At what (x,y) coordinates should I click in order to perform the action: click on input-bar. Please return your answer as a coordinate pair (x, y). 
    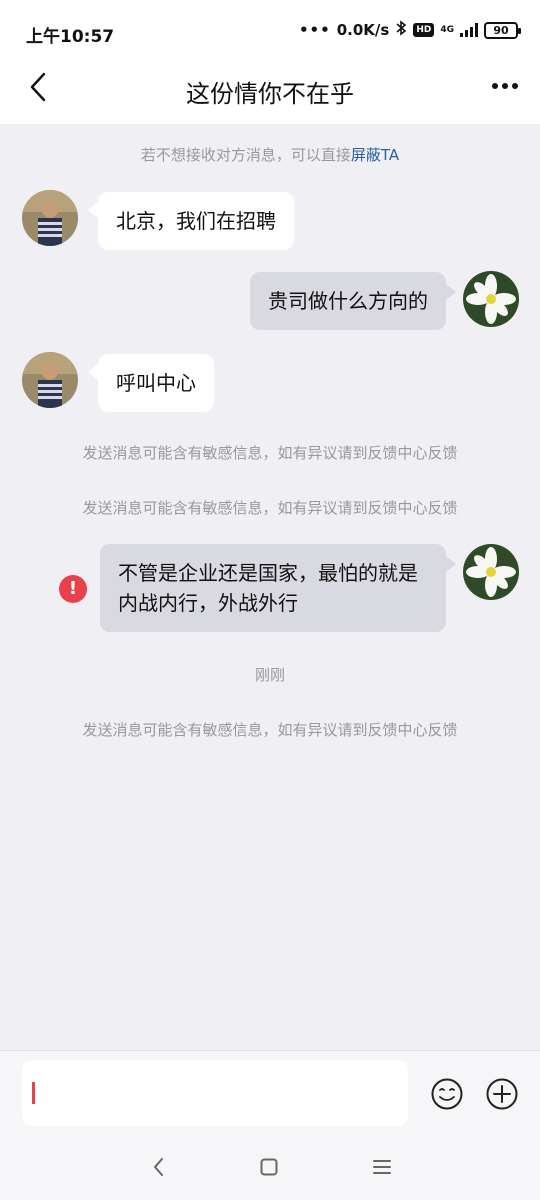
    Looking at the image, I should click on (270, 1093).